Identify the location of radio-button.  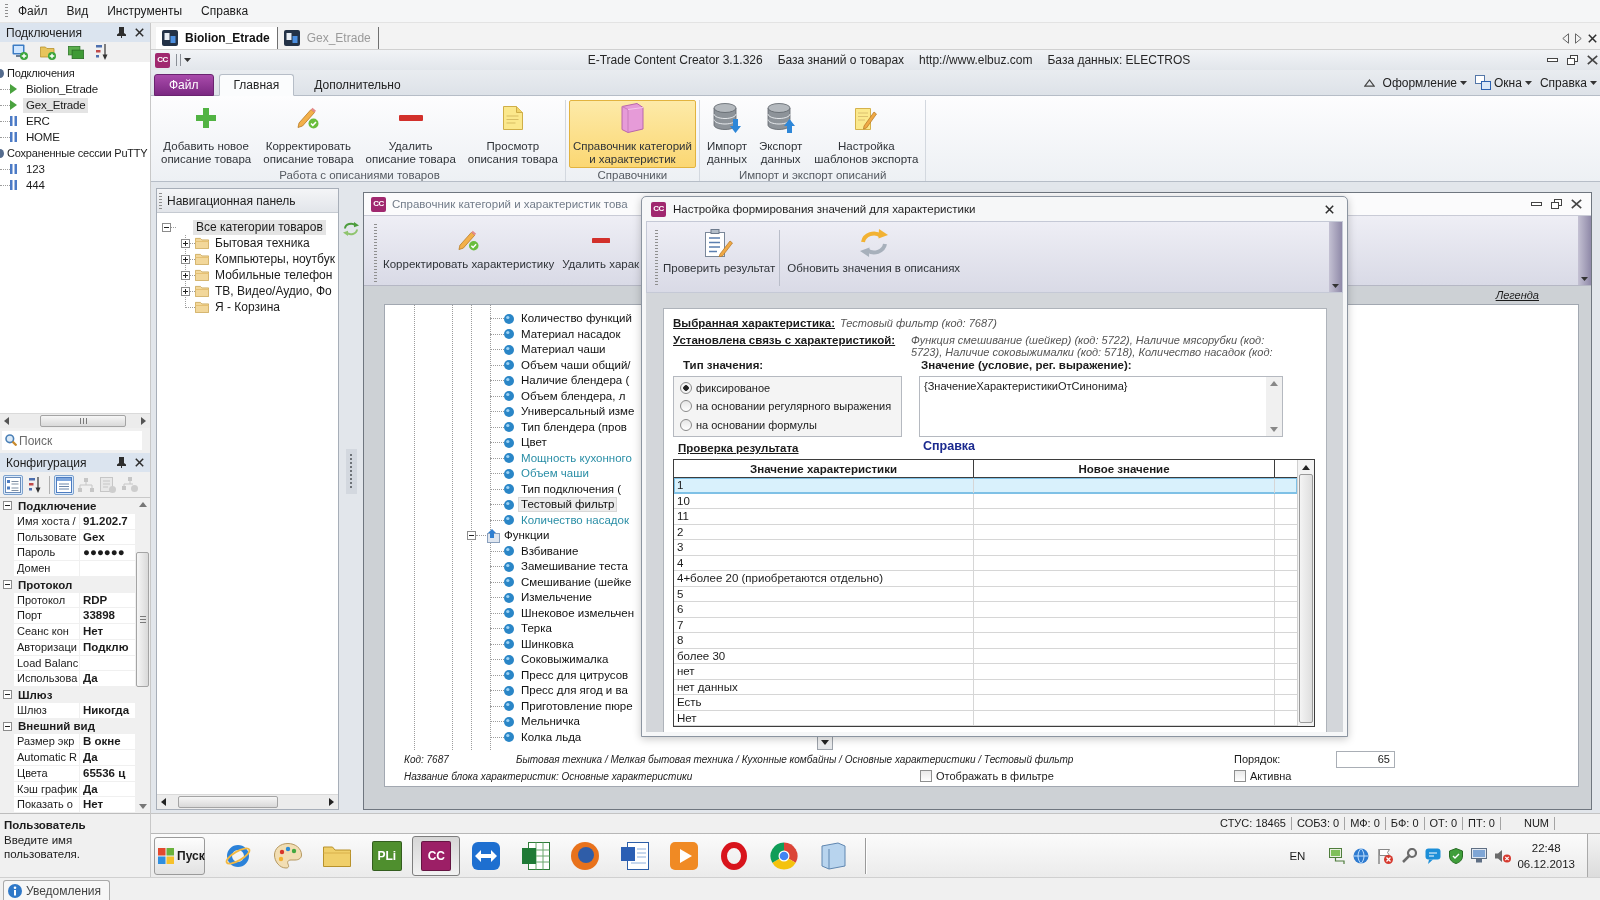
(686, 406).